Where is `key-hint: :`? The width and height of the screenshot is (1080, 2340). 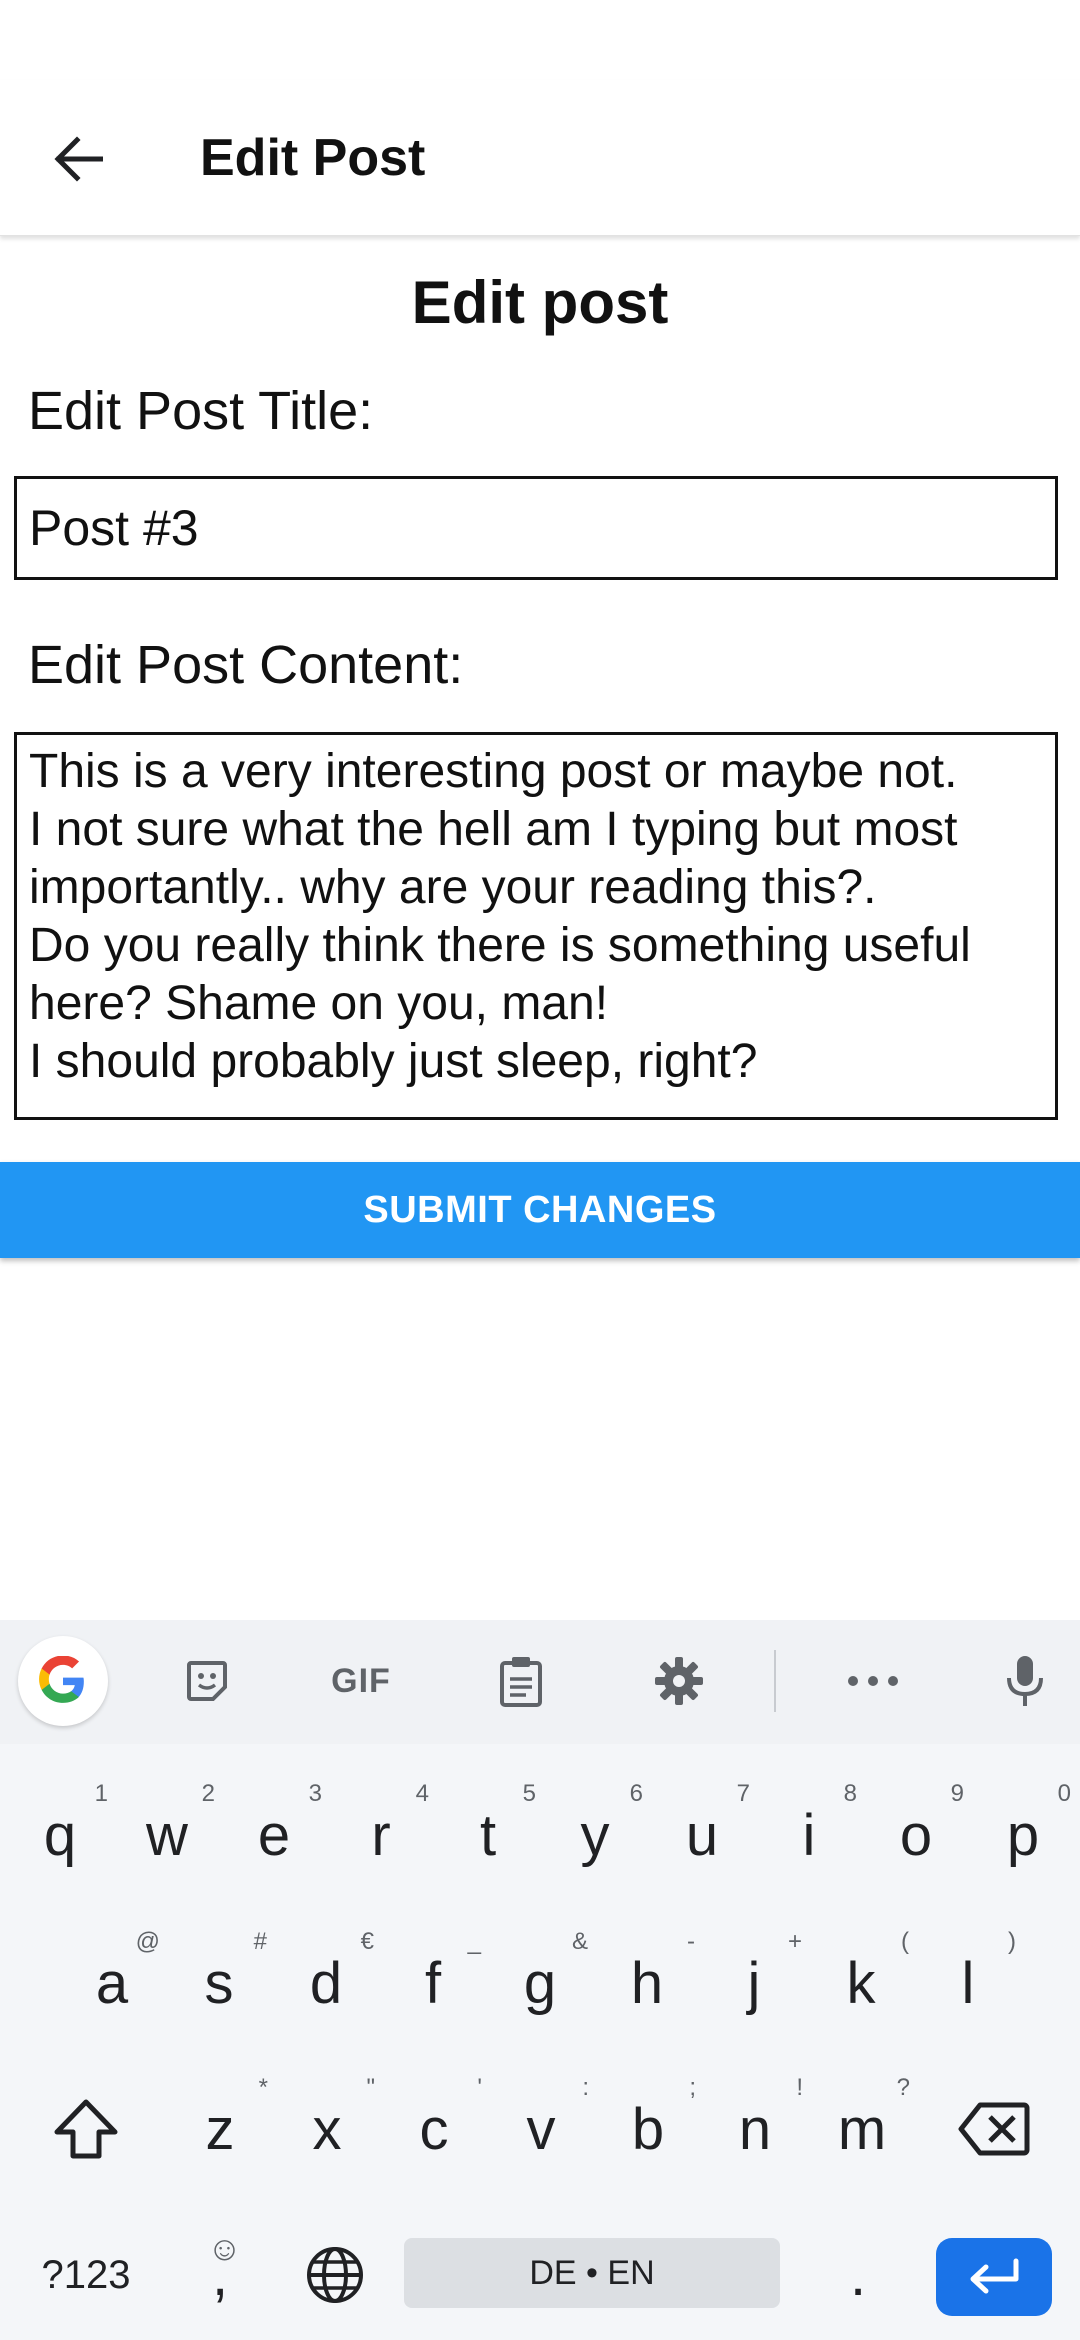
key-hint: : is located at coordinates (585, 2087).